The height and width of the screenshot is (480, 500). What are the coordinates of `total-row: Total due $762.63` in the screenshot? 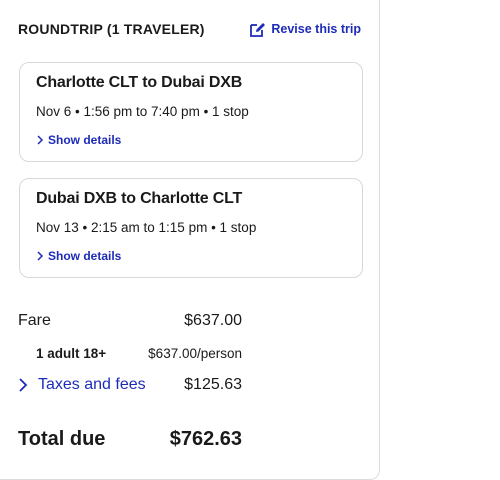 It's located at (130, 439).